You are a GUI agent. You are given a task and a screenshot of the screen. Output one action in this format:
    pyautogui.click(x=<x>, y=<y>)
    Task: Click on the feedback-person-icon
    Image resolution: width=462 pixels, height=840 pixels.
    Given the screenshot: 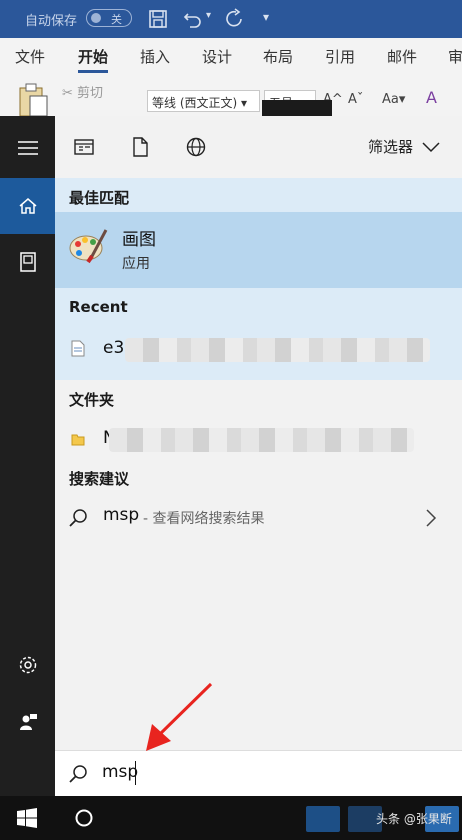 What is the action you would take?
    pyautogui.click(x=27, y=722)
    